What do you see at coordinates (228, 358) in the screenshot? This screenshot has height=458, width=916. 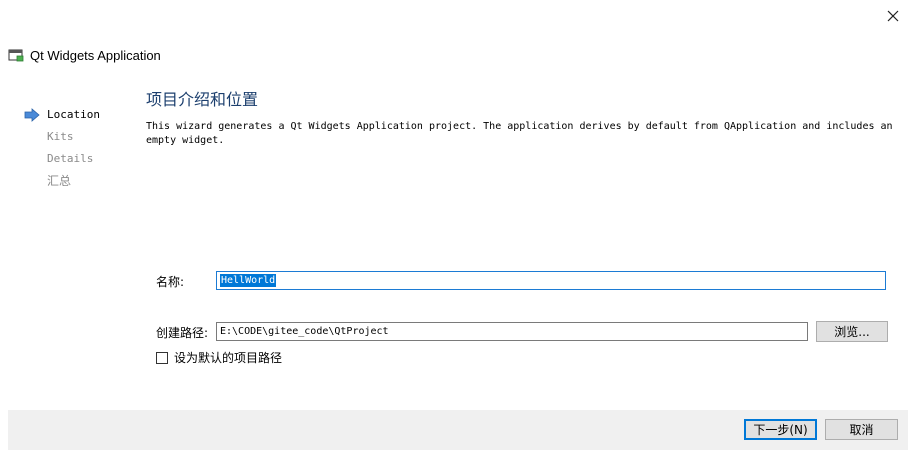 I see `default-path-label: 设为默认的项目路径` at bounding box center [228, 358].